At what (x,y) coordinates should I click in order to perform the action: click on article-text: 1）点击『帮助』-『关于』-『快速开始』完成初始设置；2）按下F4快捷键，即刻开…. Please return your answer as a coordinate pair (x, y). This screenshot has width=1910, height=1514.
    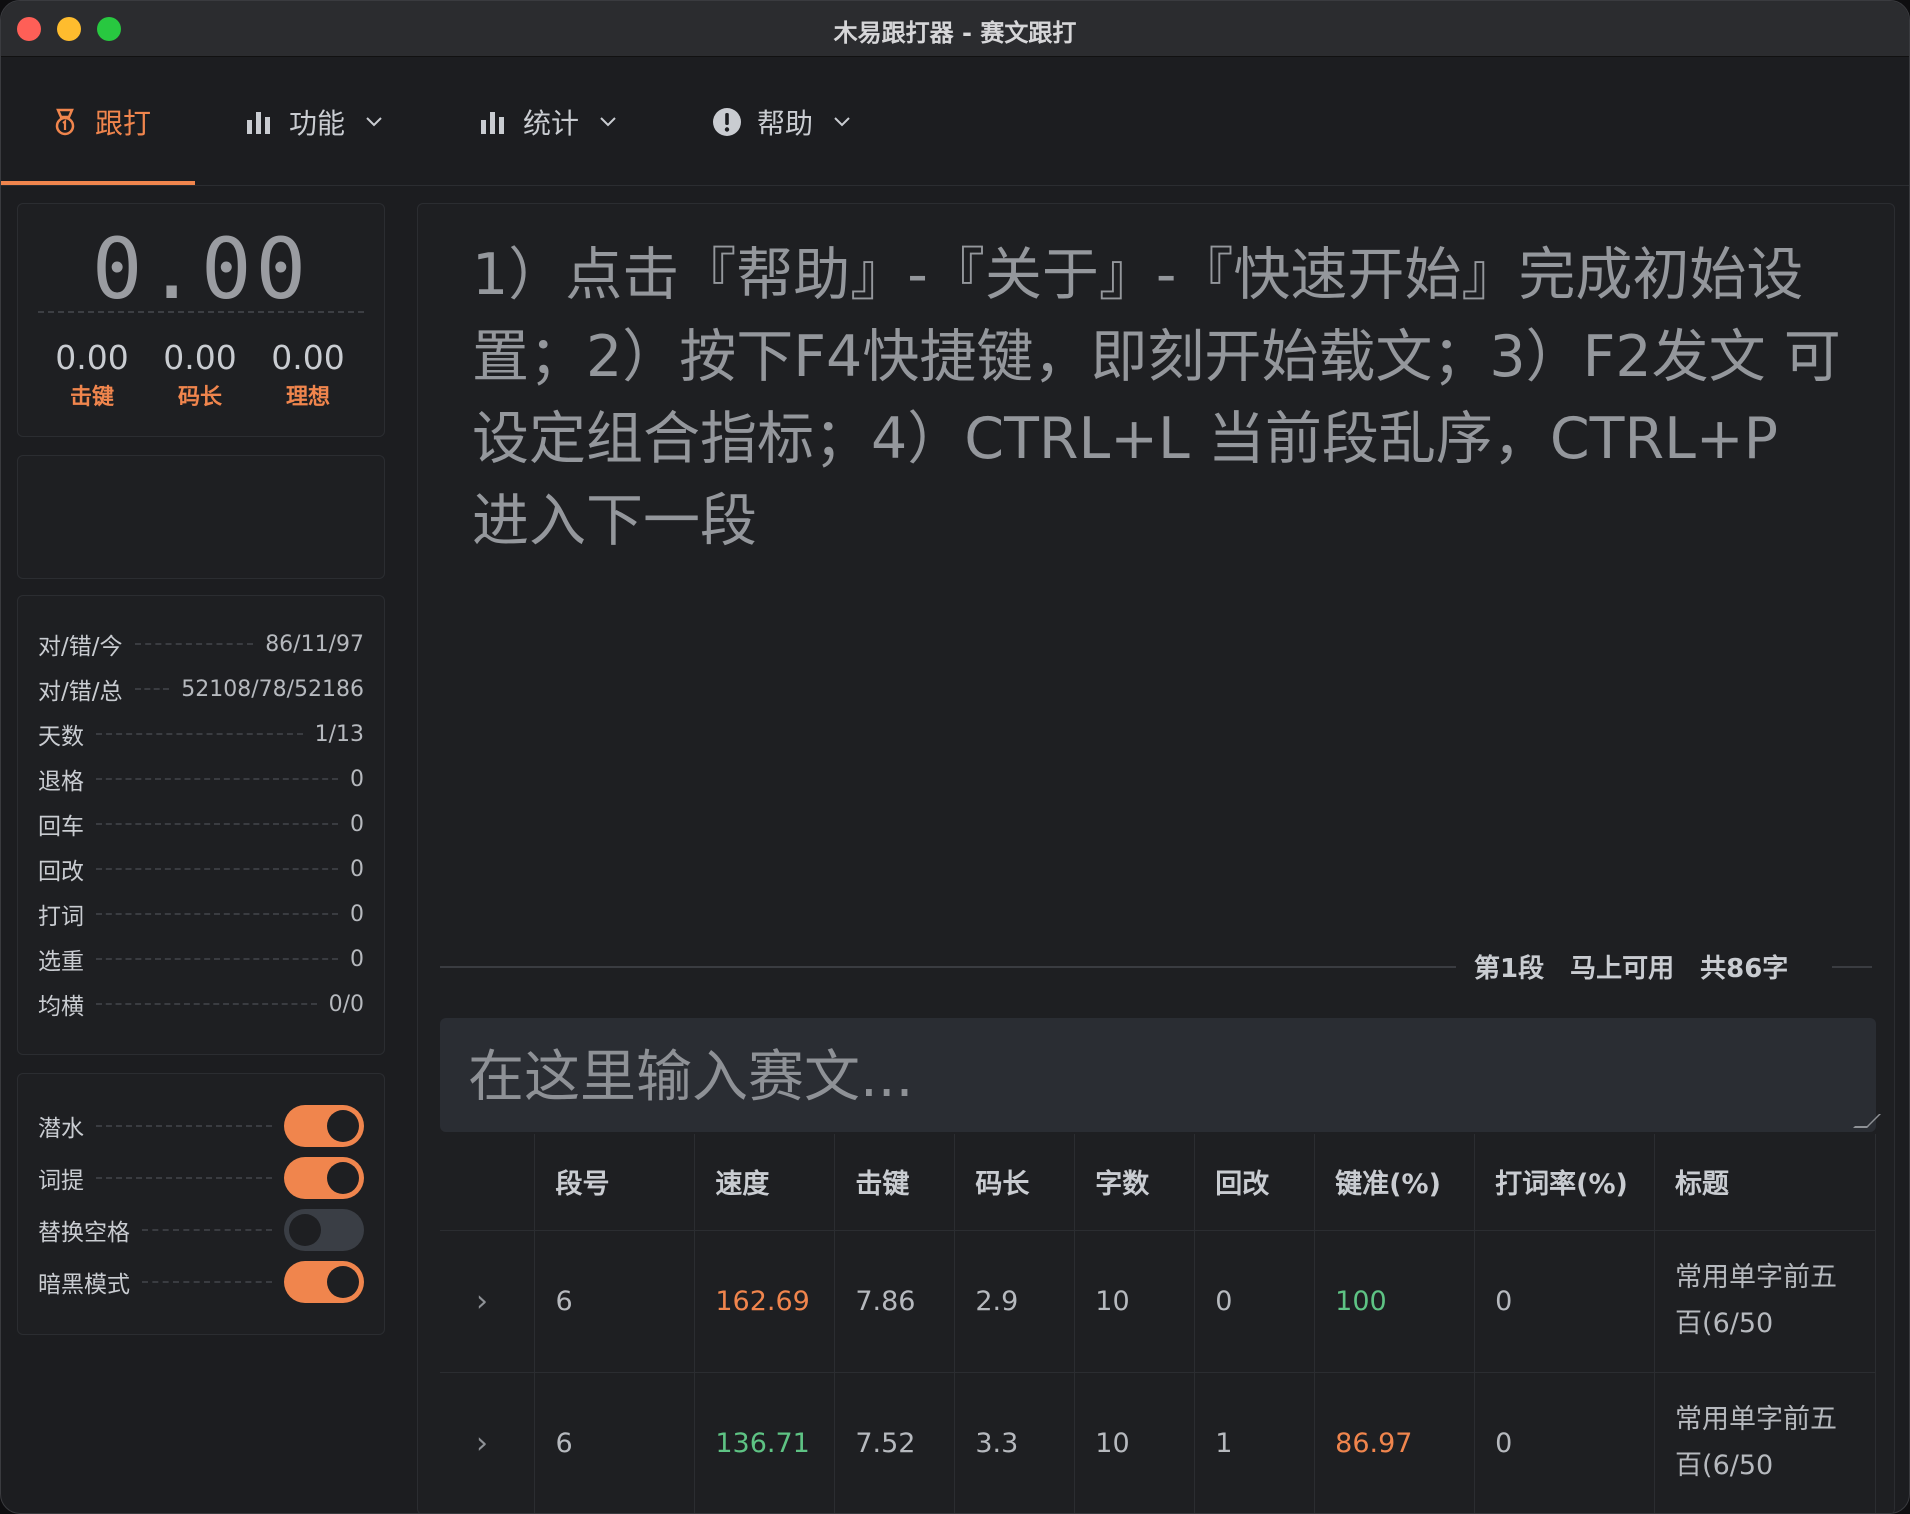
    Looking at the image, I should click on (1156, 398).